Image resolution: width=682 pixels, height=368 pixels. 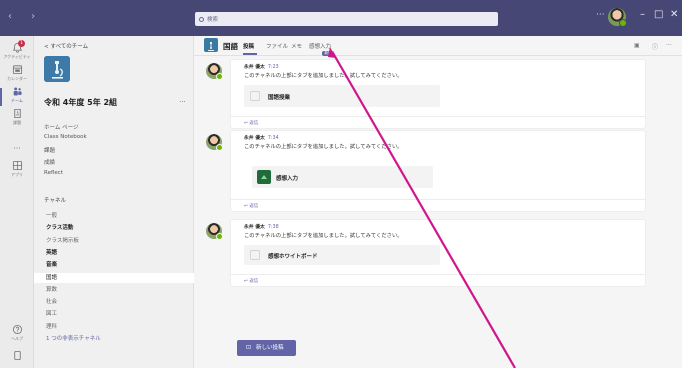 What do you see at coordinates (21, 43) in the screenshot?
I see `activity-badge: 1` at bounding box center [21, 43].